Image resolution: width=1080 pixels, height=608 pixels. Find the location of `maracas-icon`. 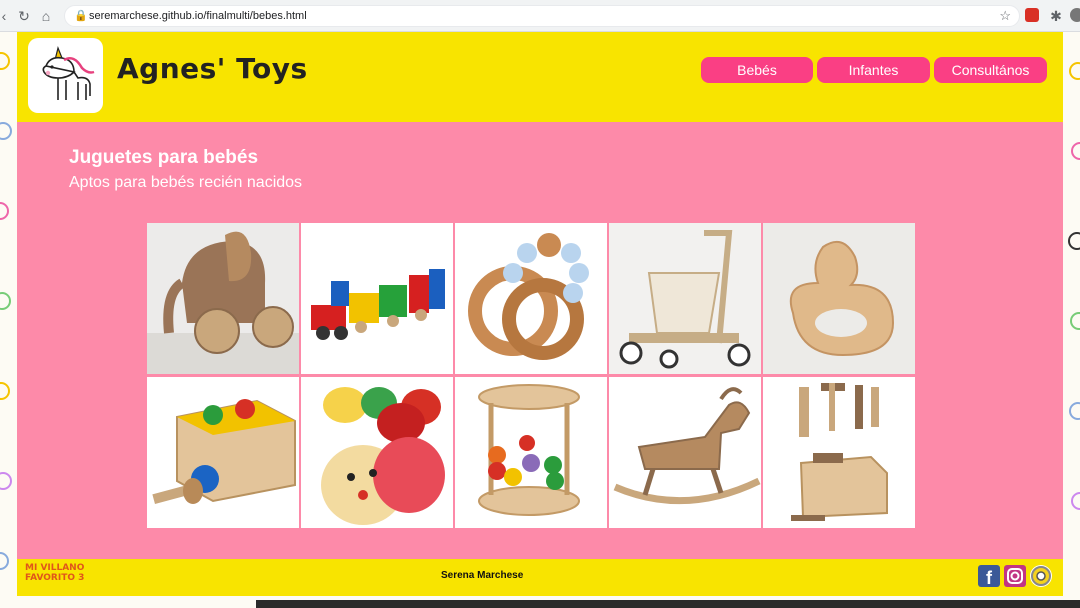

maracas-icon is located at coordinates (383, 456).